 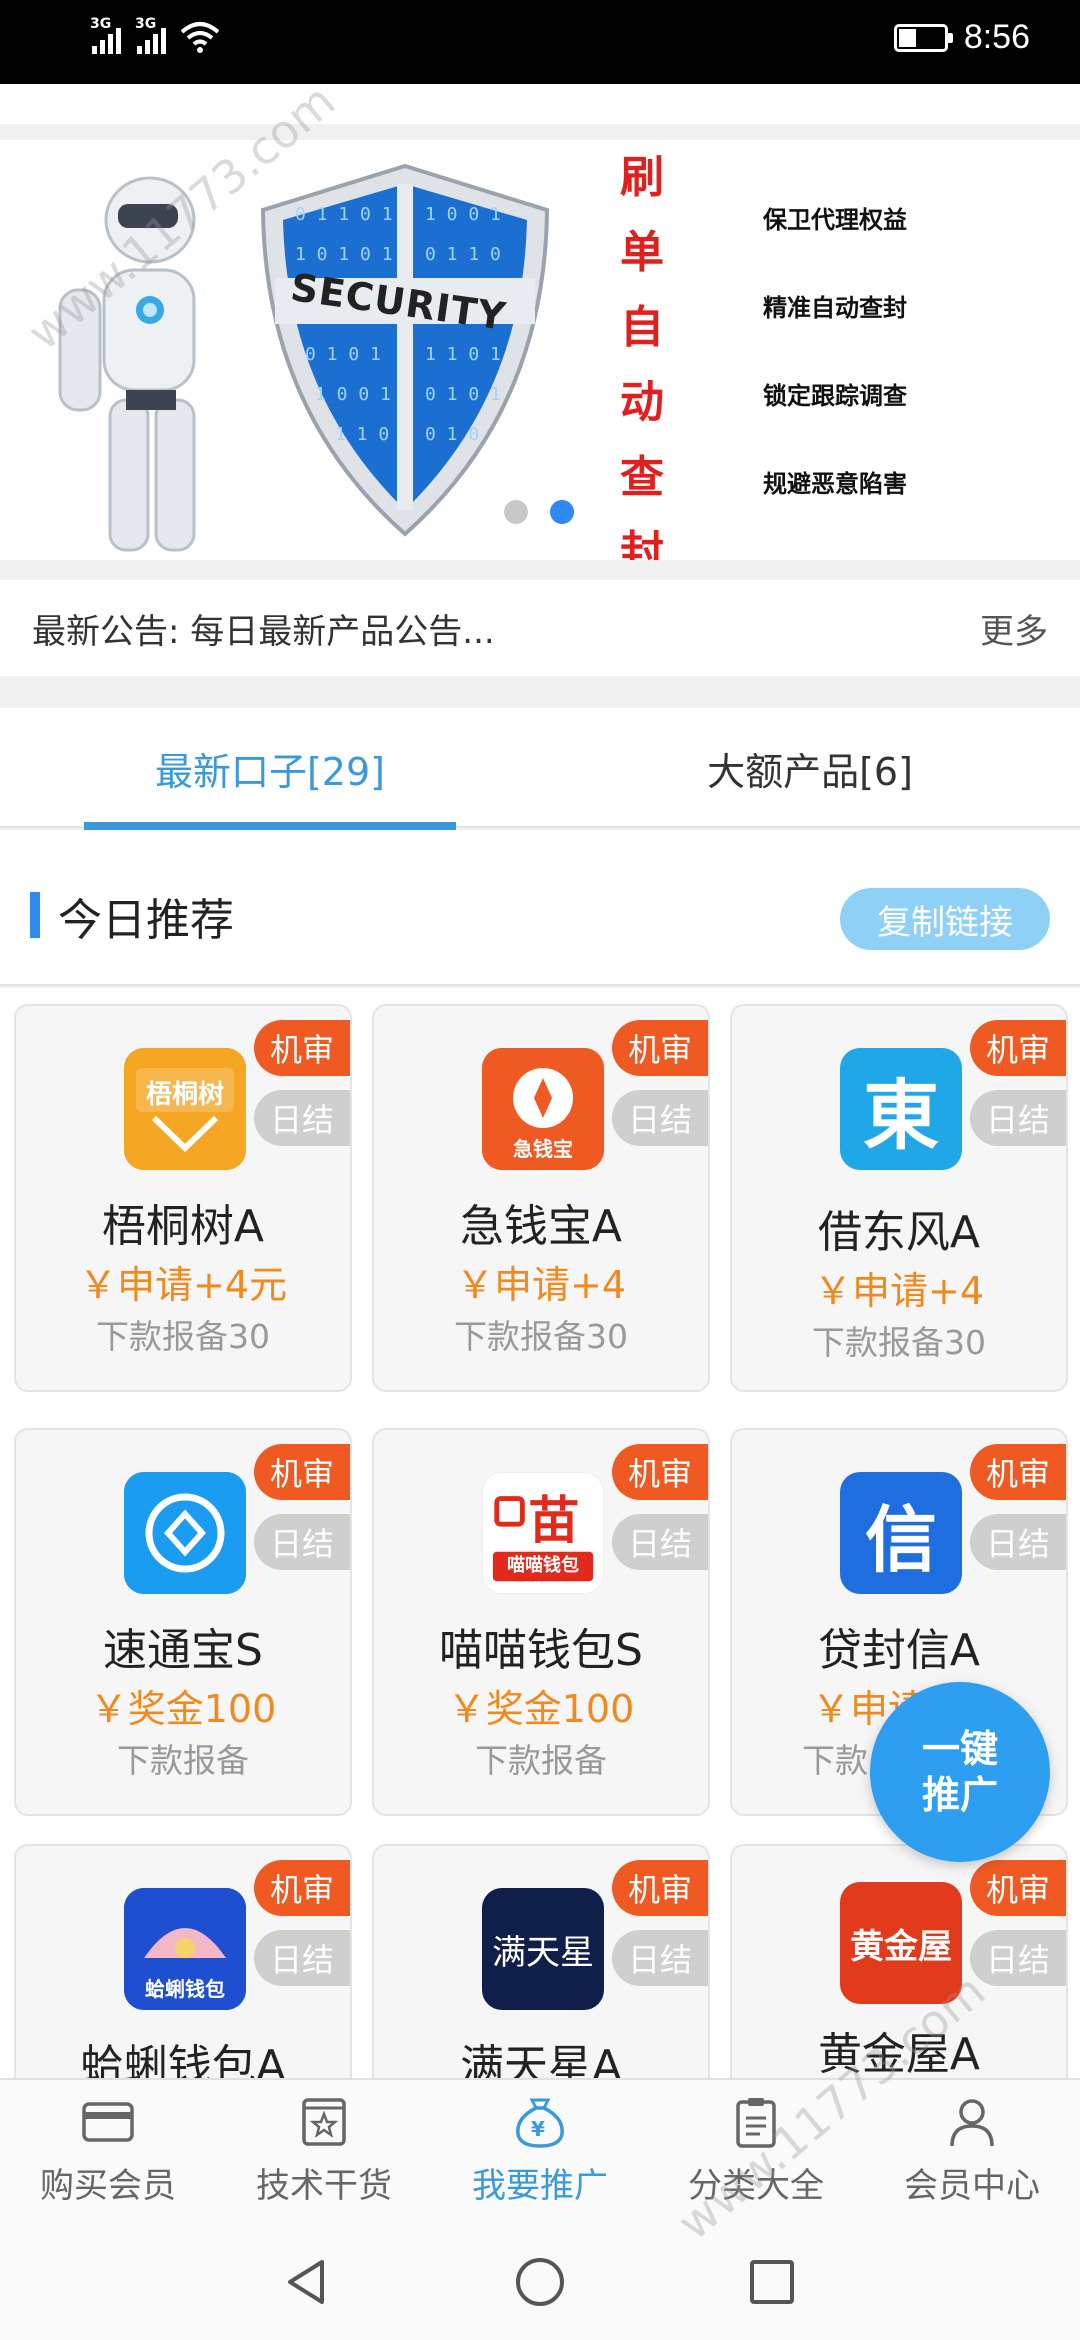 What do you see at coordinates (183, 1760) in the screenshot?
I see `product-note: 下款报备` at bounding box center [183, 1760].